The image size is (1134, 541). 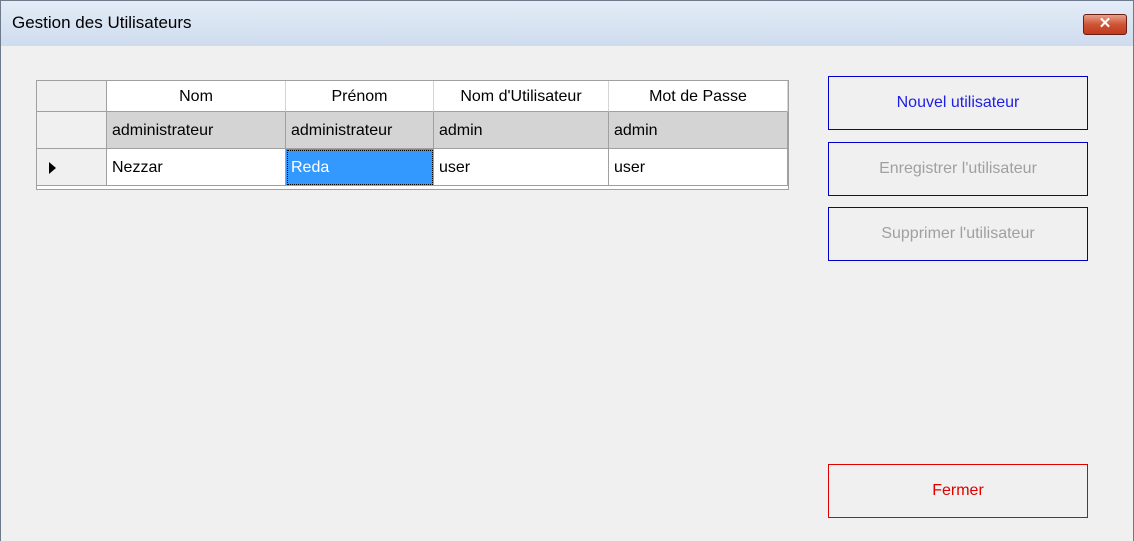 I want to click on cell-prenom: administrateur, so click(x=360, y=130).